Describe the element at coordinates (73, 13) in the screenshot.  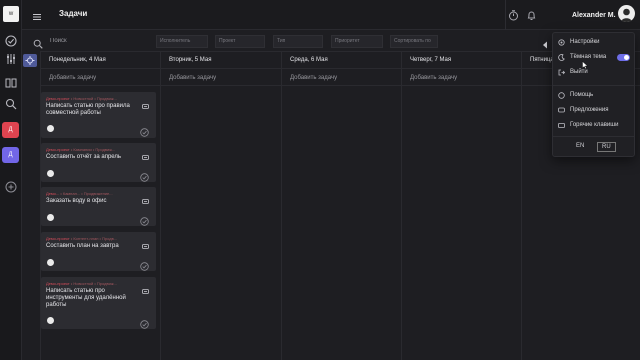
I see `page-title: Задачи` at that location.